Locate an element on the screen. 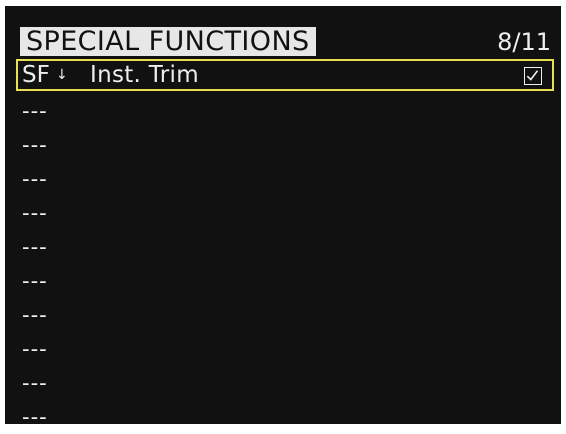 Image resolution: width=566 pixels, height=434 pixels. special-functions-list: --- --- --- --- --- --- --- --- --- --- is located at coordinates (35, 264).